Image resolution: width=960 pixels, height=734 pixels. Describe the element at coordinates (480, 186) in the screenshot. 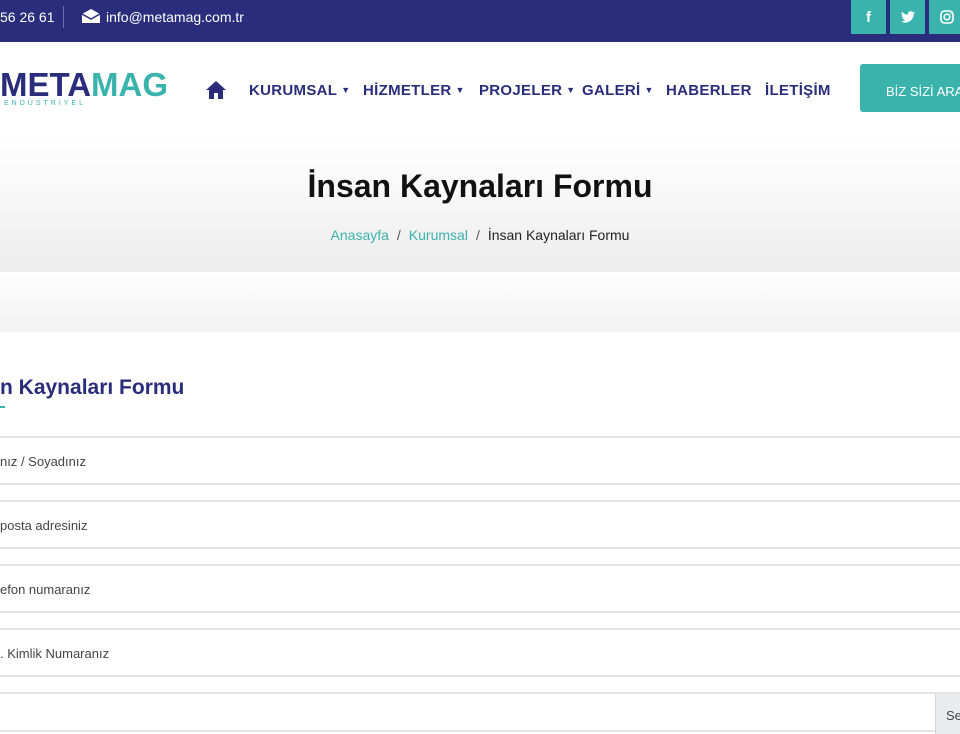

I see `page-title: İnsan Kaynaları Formu` at that location.